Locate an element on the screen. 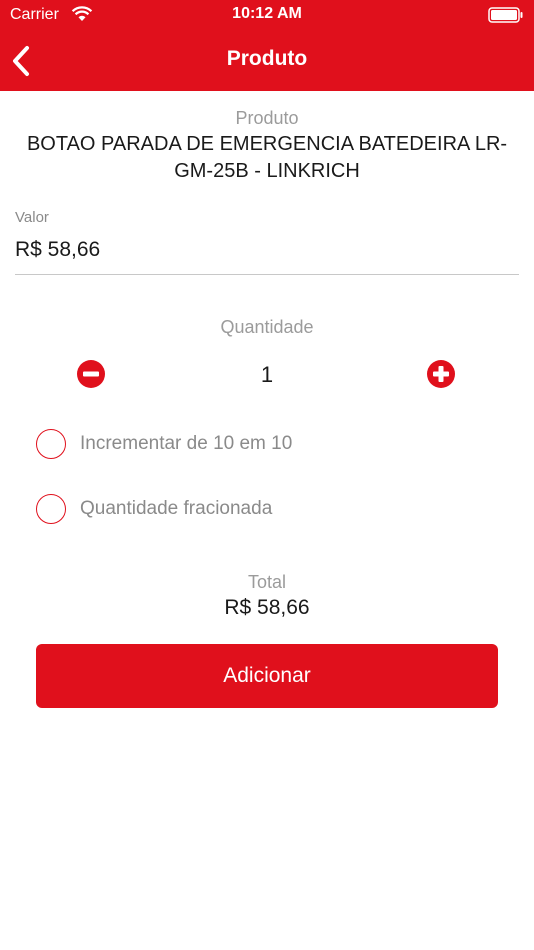 Image resolution: width=534 pixels, height=950 pixels. option-fractional-quantity: Quantidade fracionada is located at coordinates (266, 509).